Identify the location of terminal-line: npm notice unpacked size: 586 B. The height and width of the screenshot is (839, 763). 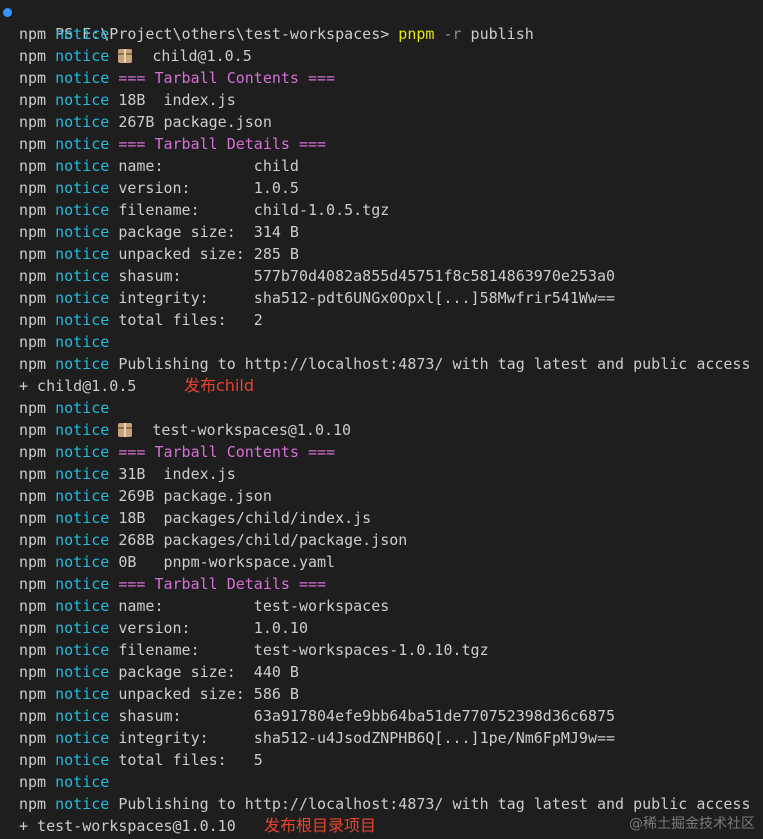
(159, 694).